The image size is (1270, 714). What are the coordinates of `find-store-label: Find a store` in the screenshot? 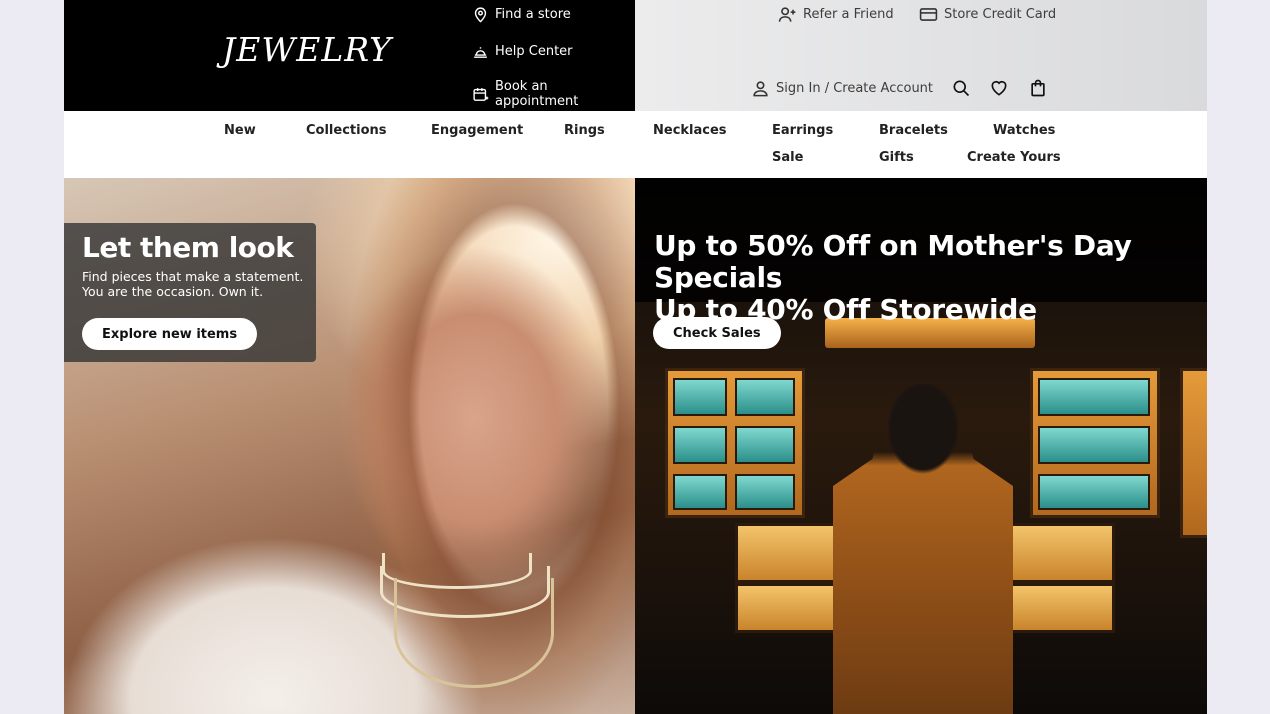 It's located at (533, 14).